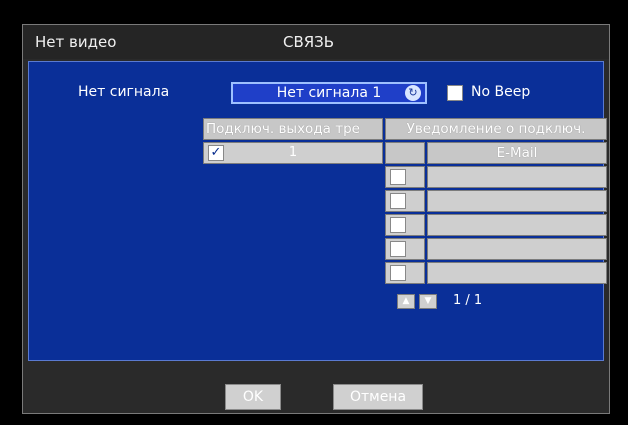  What do you see at coordinates (406, 301) in the screenshot?
I see `arrow-up-icon: ▲` at bounding box center [406, 301].